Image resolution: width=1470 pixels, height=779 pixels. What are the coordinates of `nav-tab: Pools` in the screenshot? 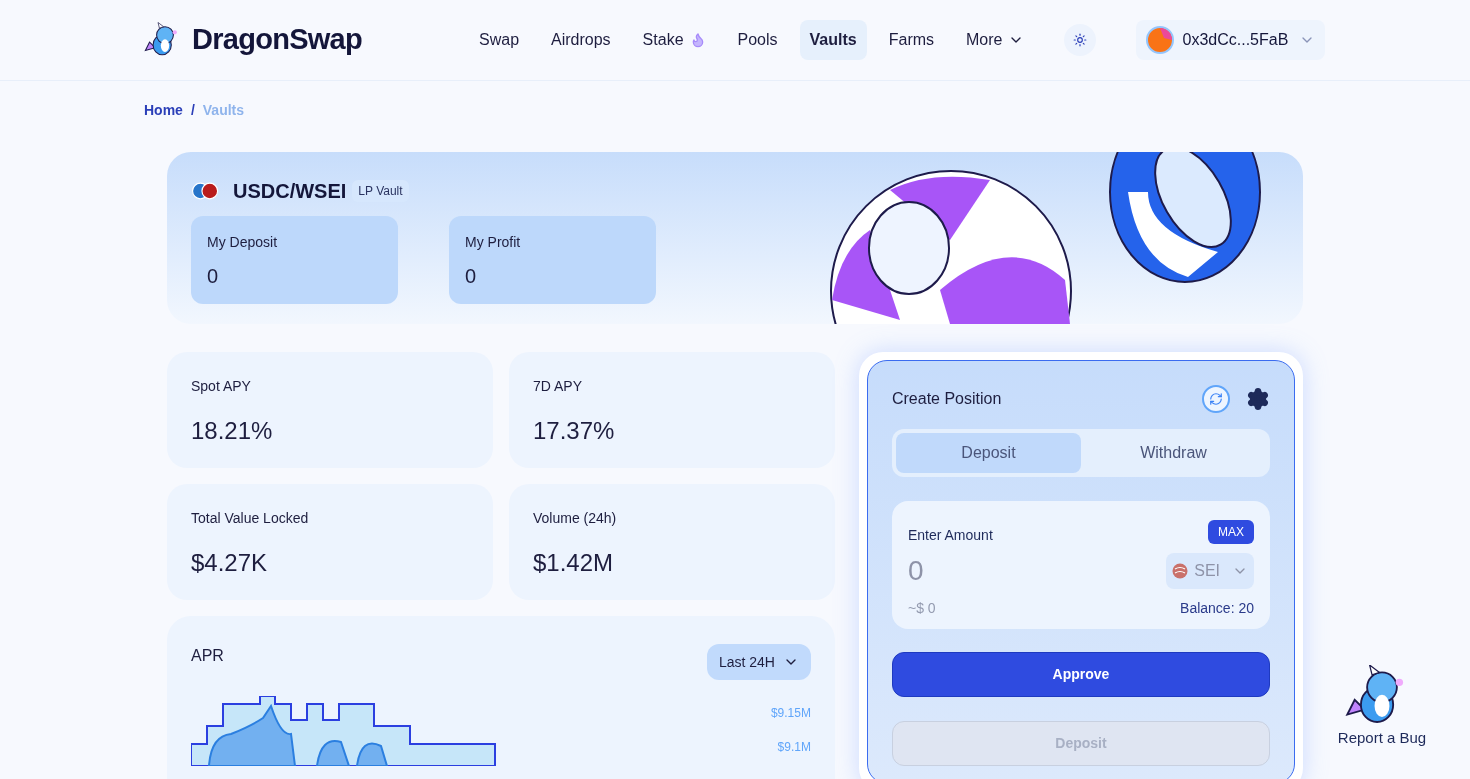 It's located at (757, 40).